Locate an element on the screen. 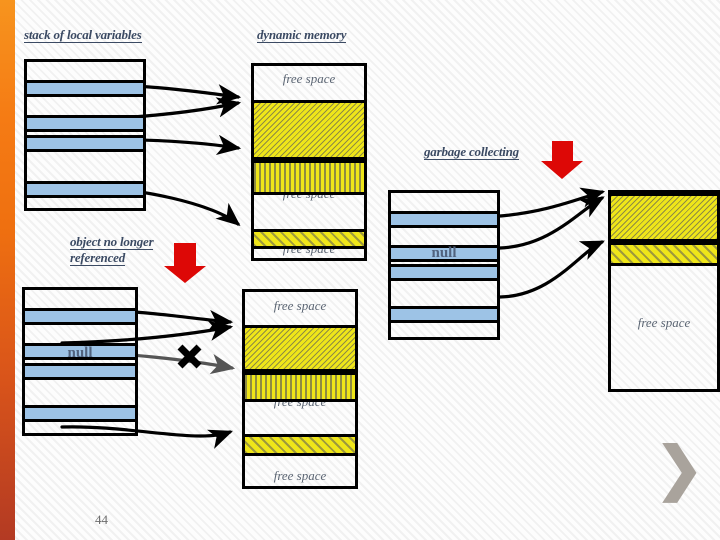 Image resolution: width=720 pixels, height=540 pixels. chevron-right-icon: ❯ is located at coordinates (679, 469).